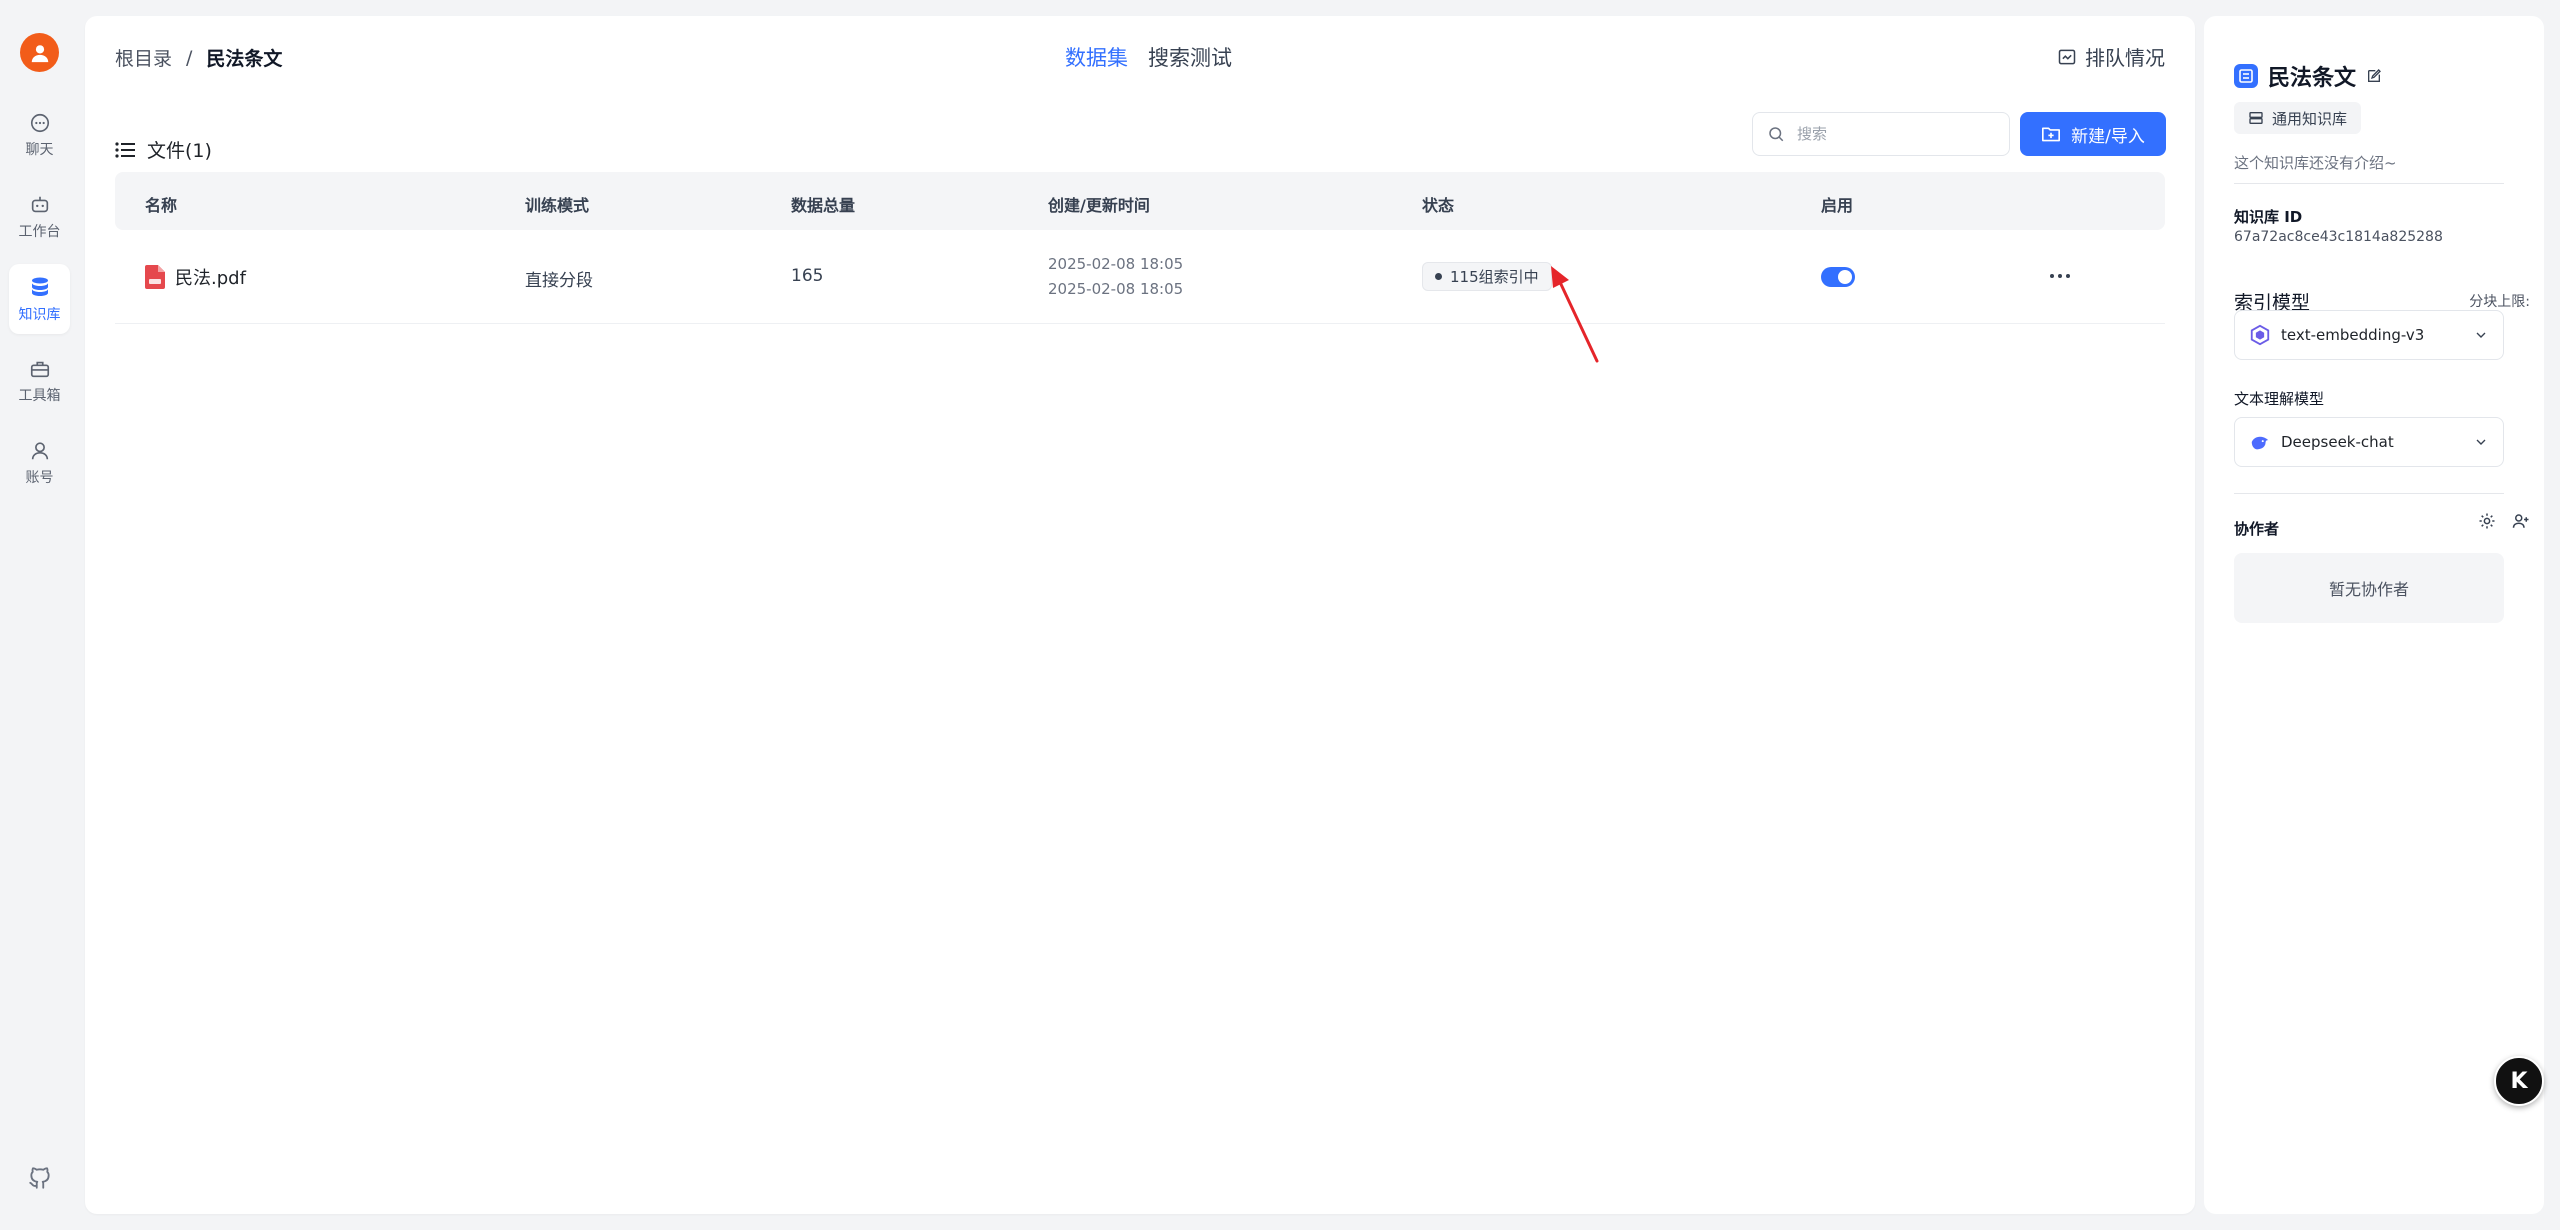 The width and height of the screenshot is (2560, 1230). Describe the element at coordinates (2499, 302) in the screenshot. I see `chunk-limit-label: 分块上限:` at that location.